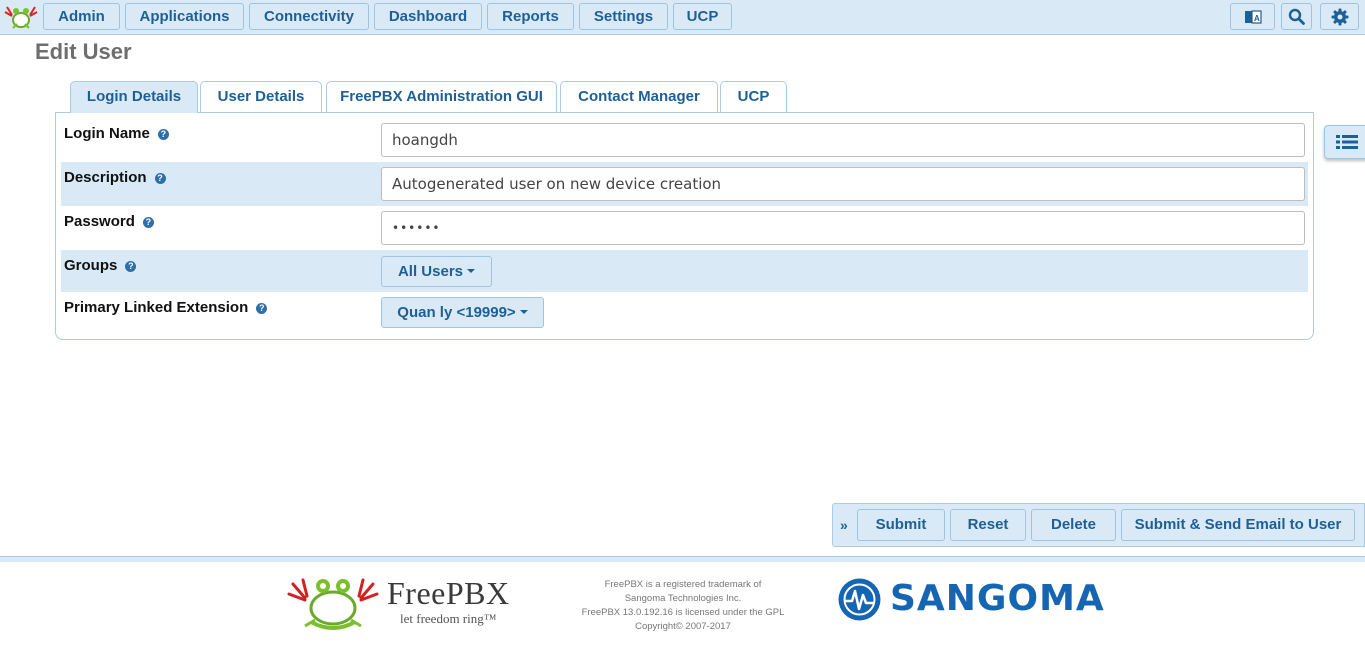  I want to click on password-input: ••••••, so click(843, 228).